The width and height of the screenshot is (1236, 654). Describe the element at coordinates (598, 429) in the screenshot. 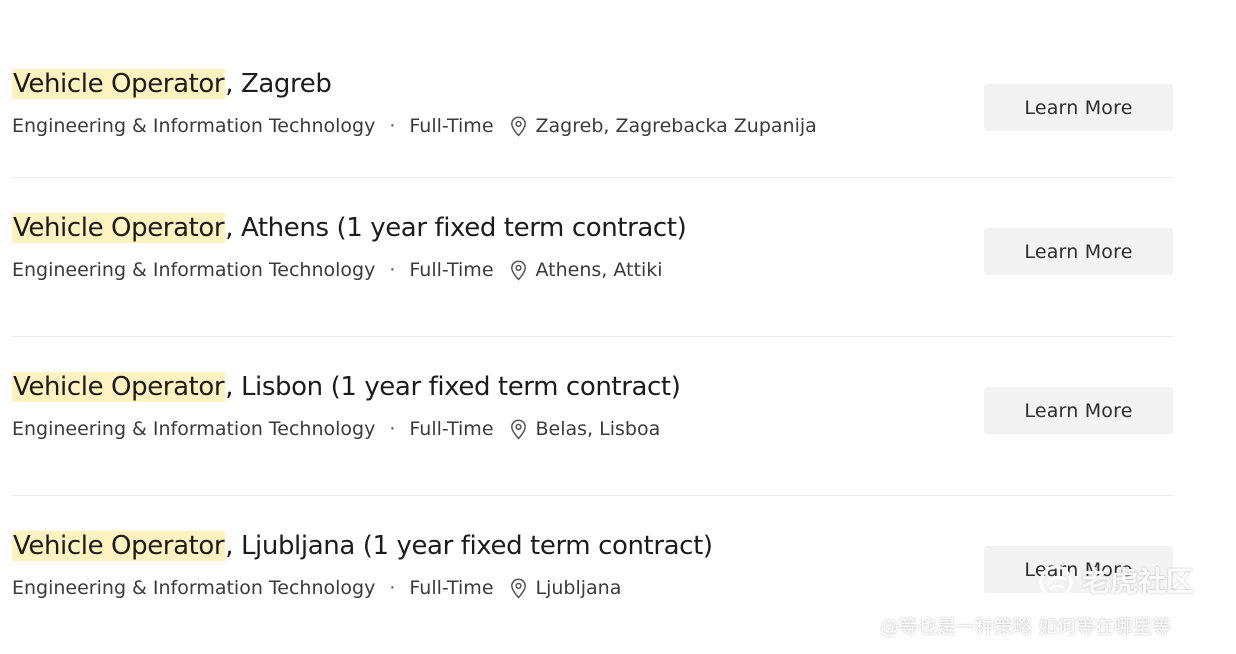

I see `job-location: Belas, Lisboa` at that location.